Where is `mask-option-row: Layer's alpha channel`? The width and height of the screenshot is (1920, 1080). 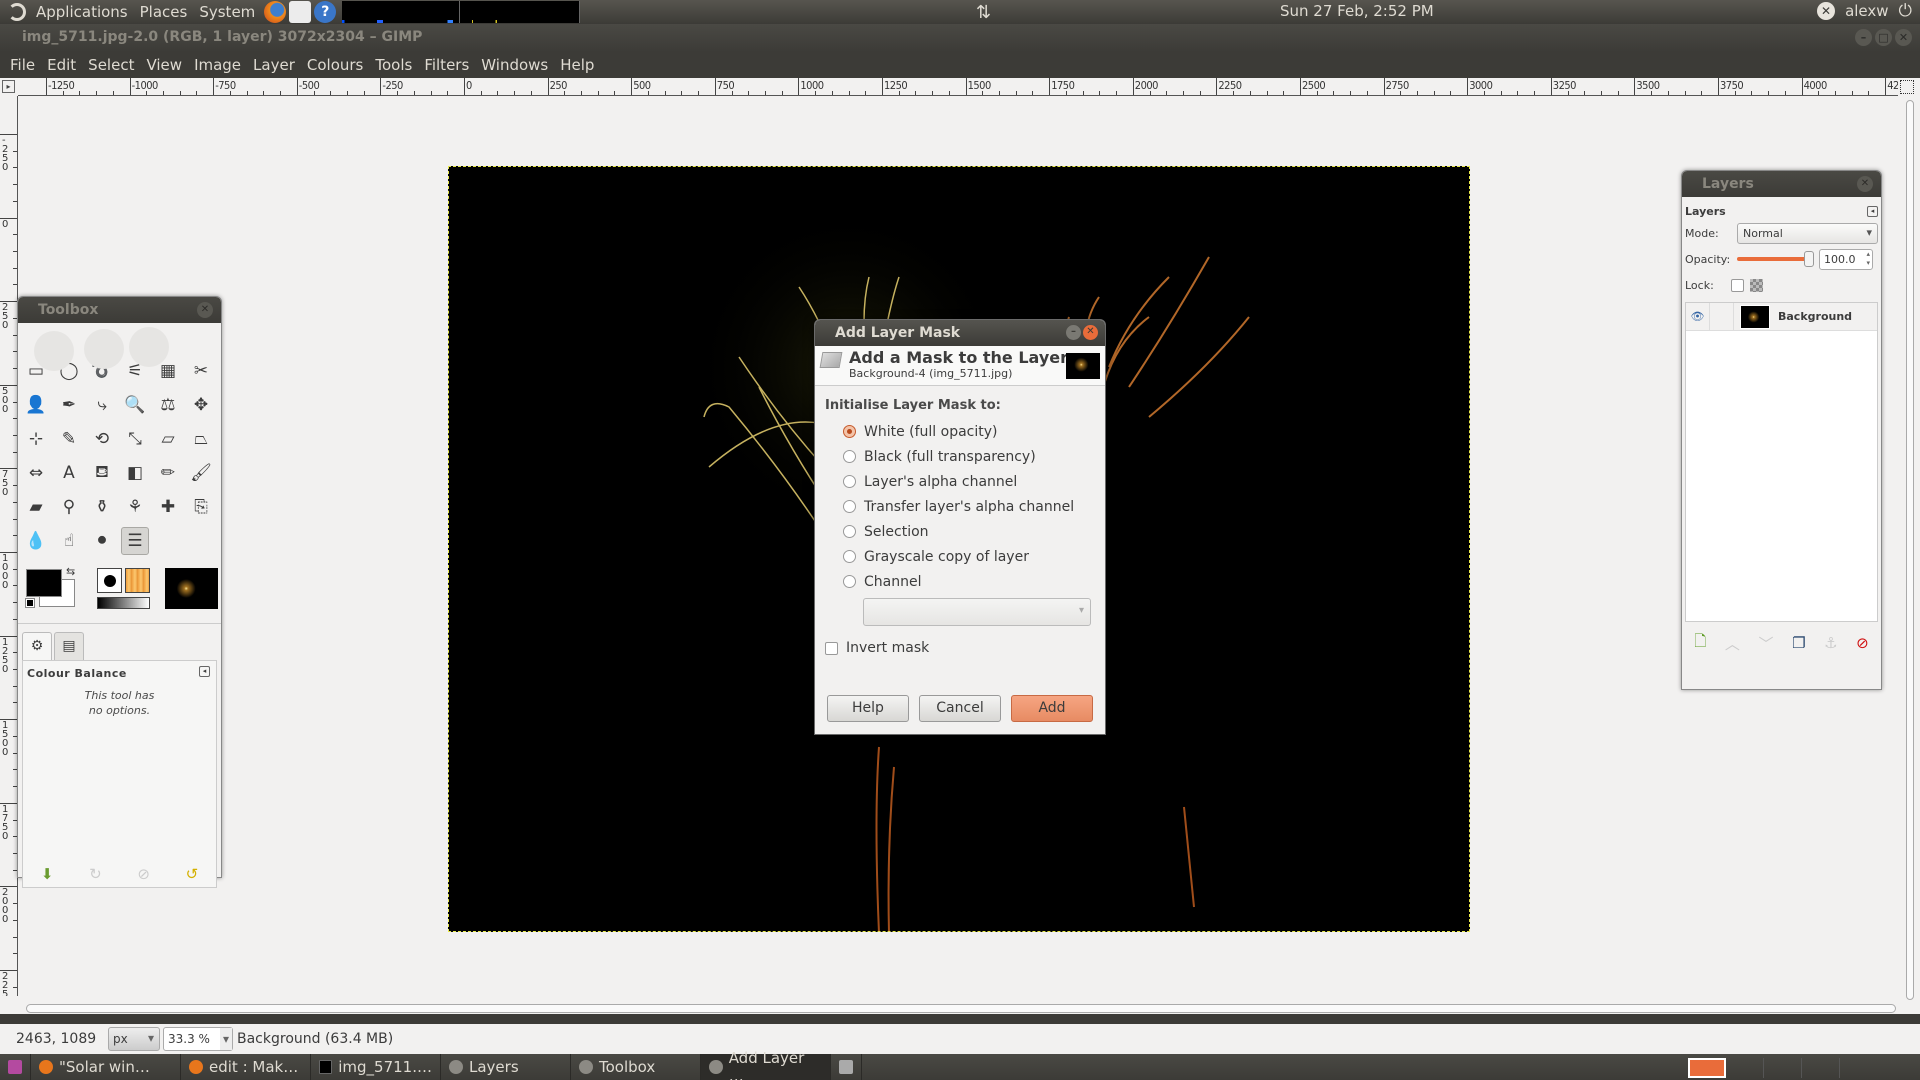
mask-option-row: Layer's alpha channel is located at coordinates (960, 481).